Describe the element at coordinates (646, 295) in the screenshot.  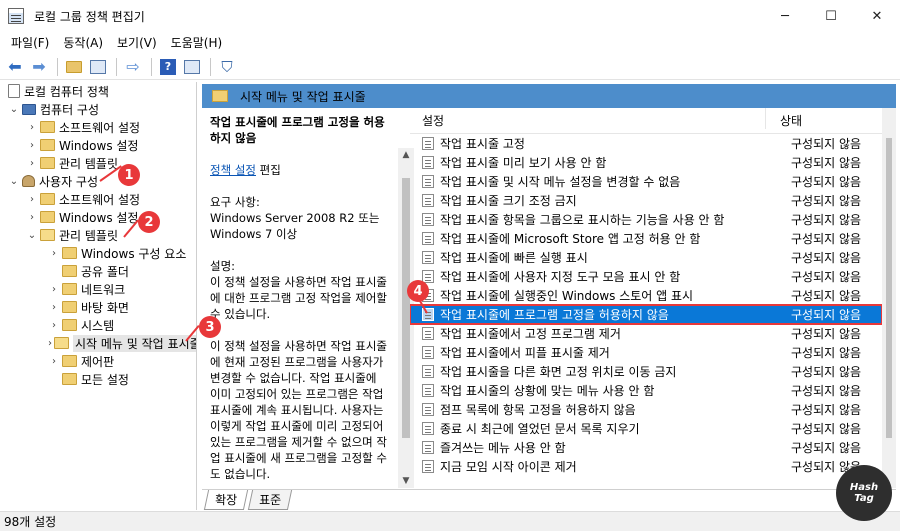
I see `setting-row: 작업 표시줄에 실행중인 Windows 스토어 앱 표시 구성되지 않음` at that location.